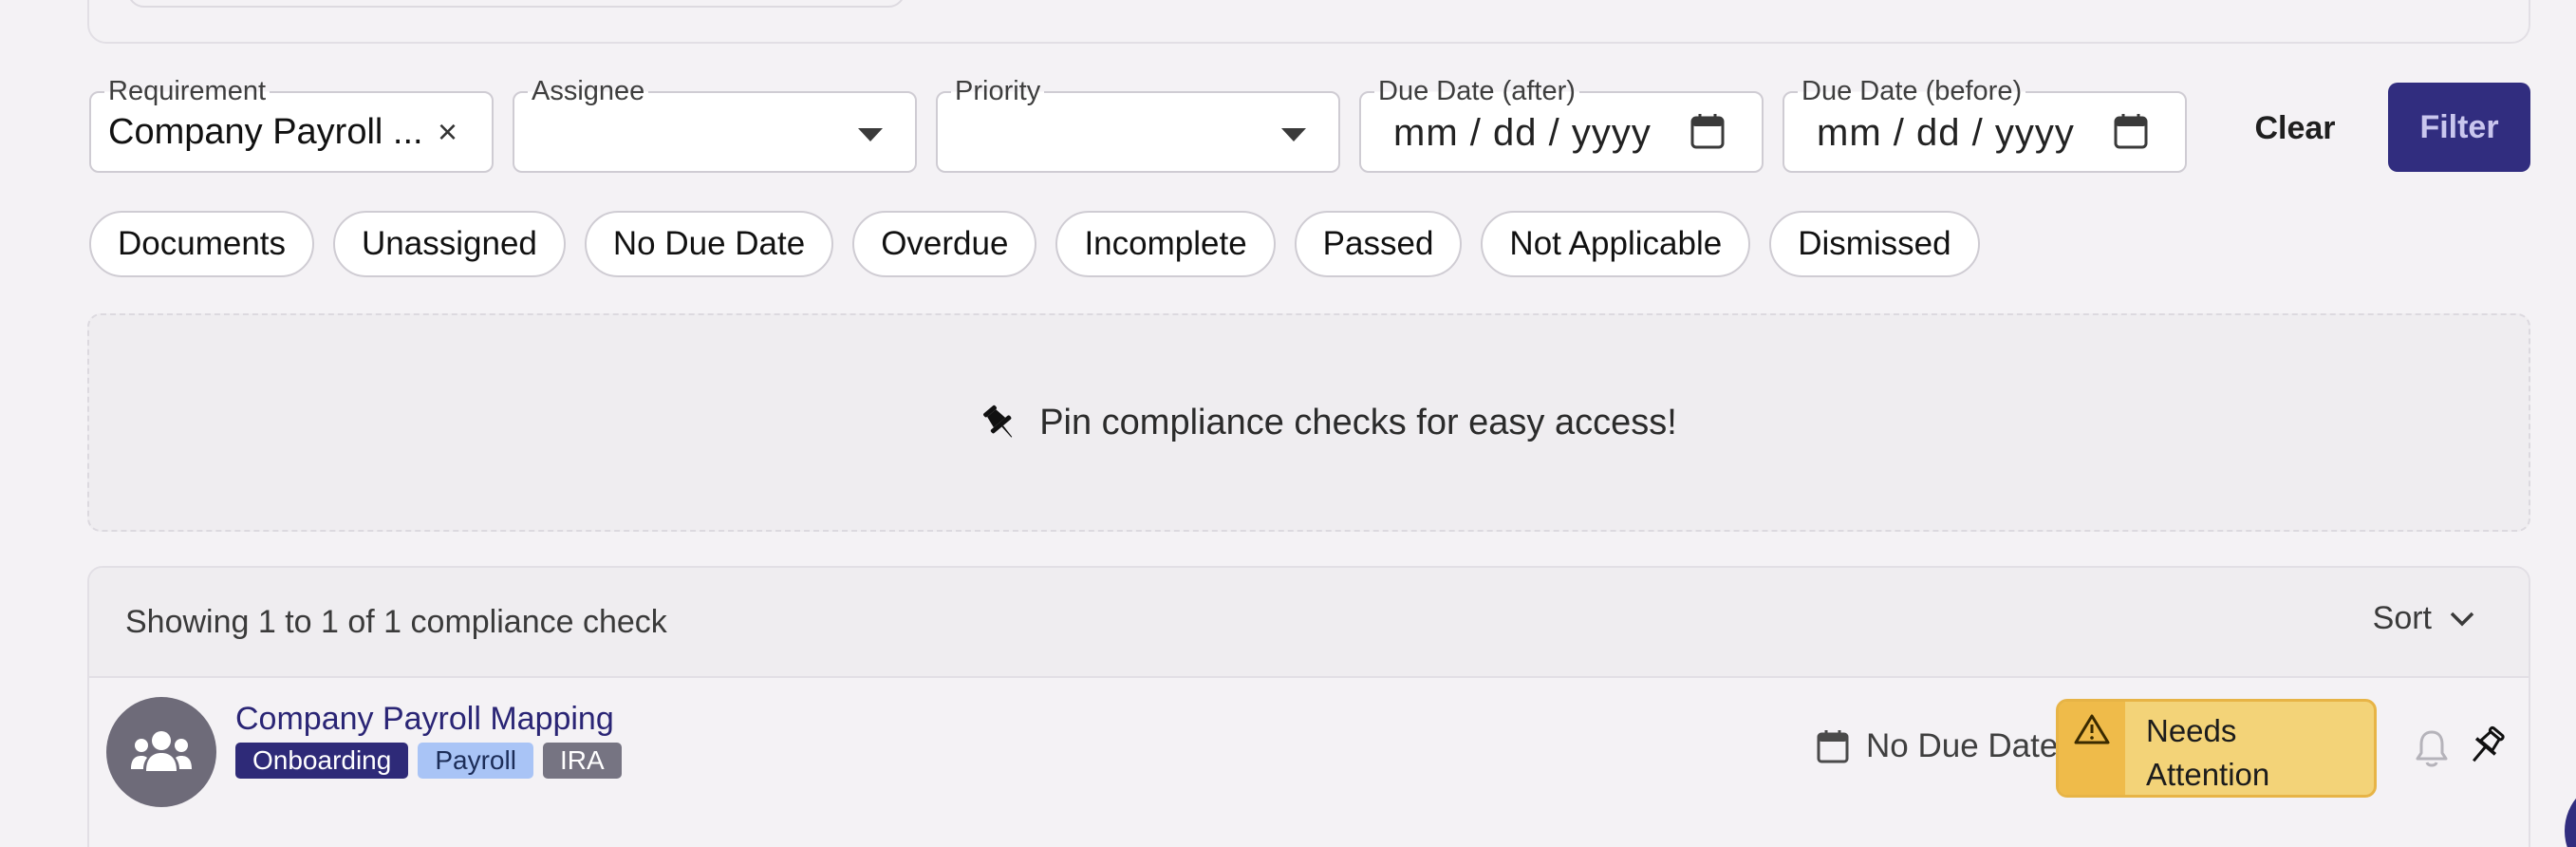 The width and height of the screenshot is (2576, 847). What do you see at coordinates (202, 244) in the screenshot?
I see `chip-documents: Documents` at bounding box center [202, 244].